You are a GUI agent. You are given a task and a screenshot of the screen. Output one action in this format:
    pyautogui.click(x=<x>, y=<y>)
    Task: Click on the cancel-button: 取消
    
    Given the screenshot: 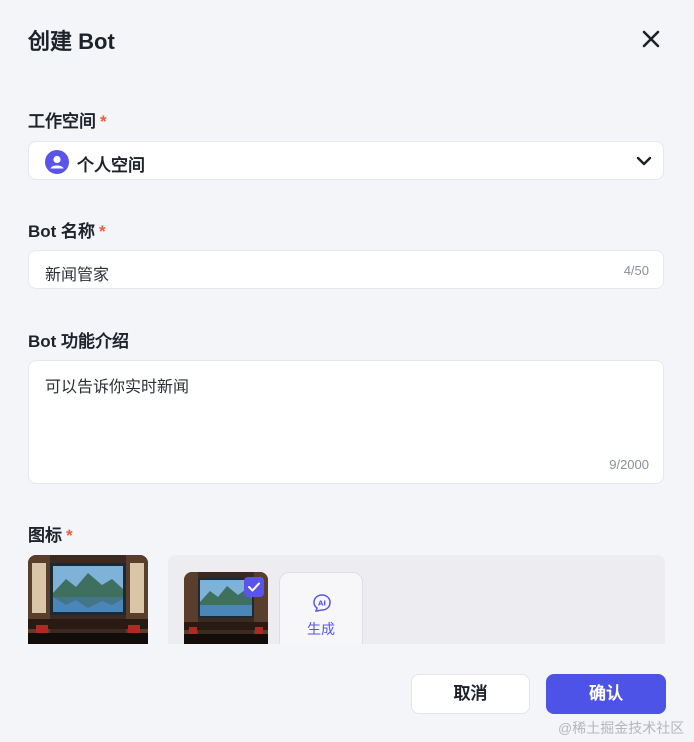 What is the action you would take?
    pyautogui.click(x=470, y=694)
    